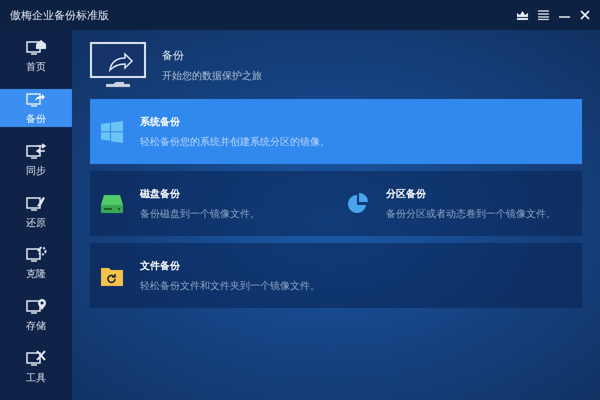 The height and width of the screenshot is (400, 600). I want to click on option-title: 分区备份, so click(406, 194).